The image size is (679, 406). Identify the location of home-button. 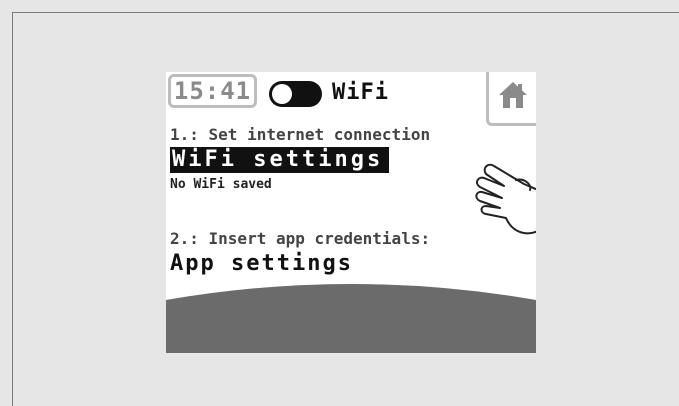
(511, 99).